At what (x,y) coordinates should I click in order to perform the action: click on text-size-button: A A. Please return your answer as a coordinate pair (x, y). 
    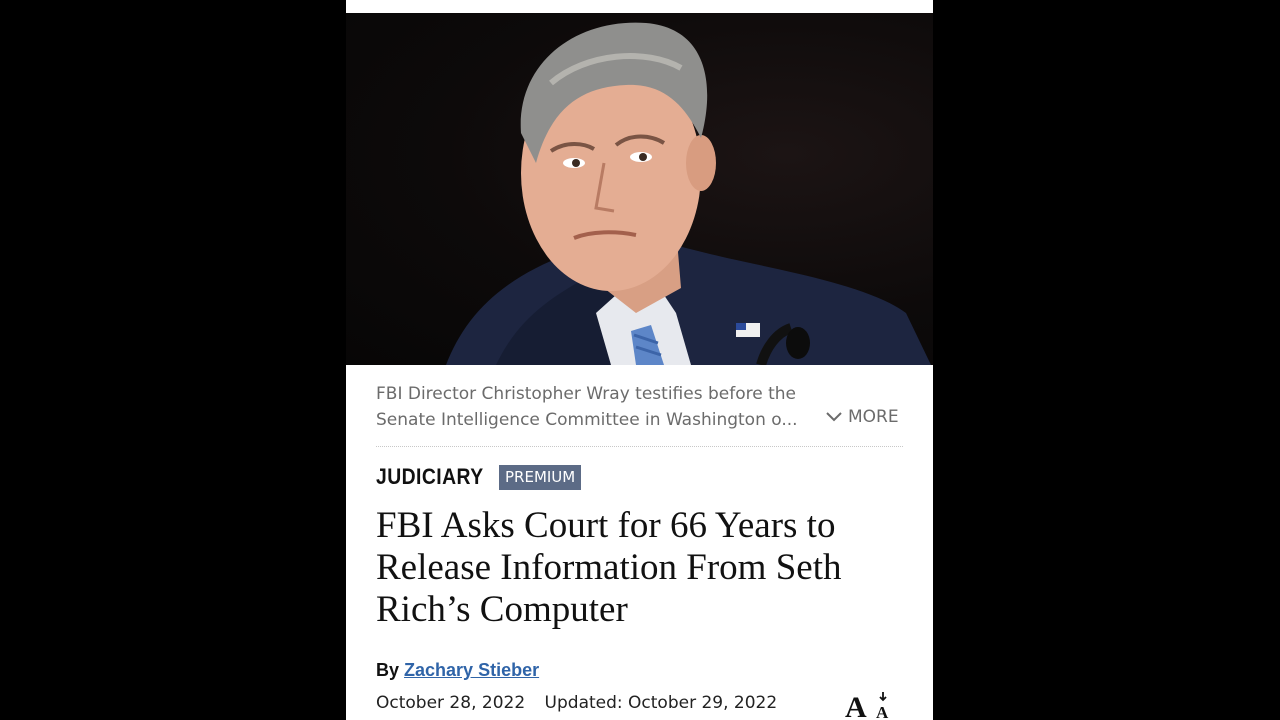
    Looking at the image, I should click on (869, 705).